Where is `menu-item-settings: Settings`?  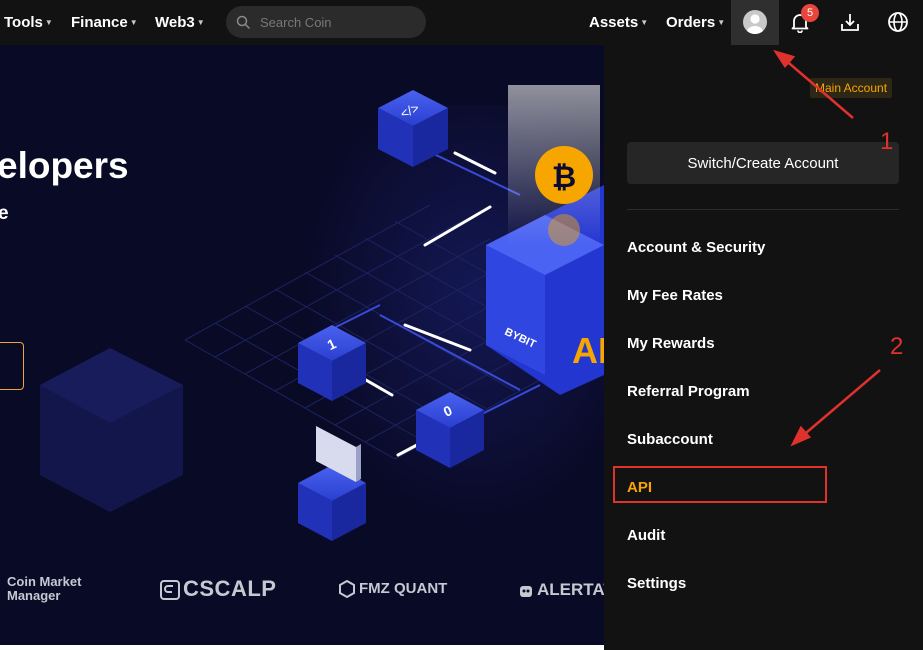 menu-item-settings: Settings is located at coordinates (656, 584).